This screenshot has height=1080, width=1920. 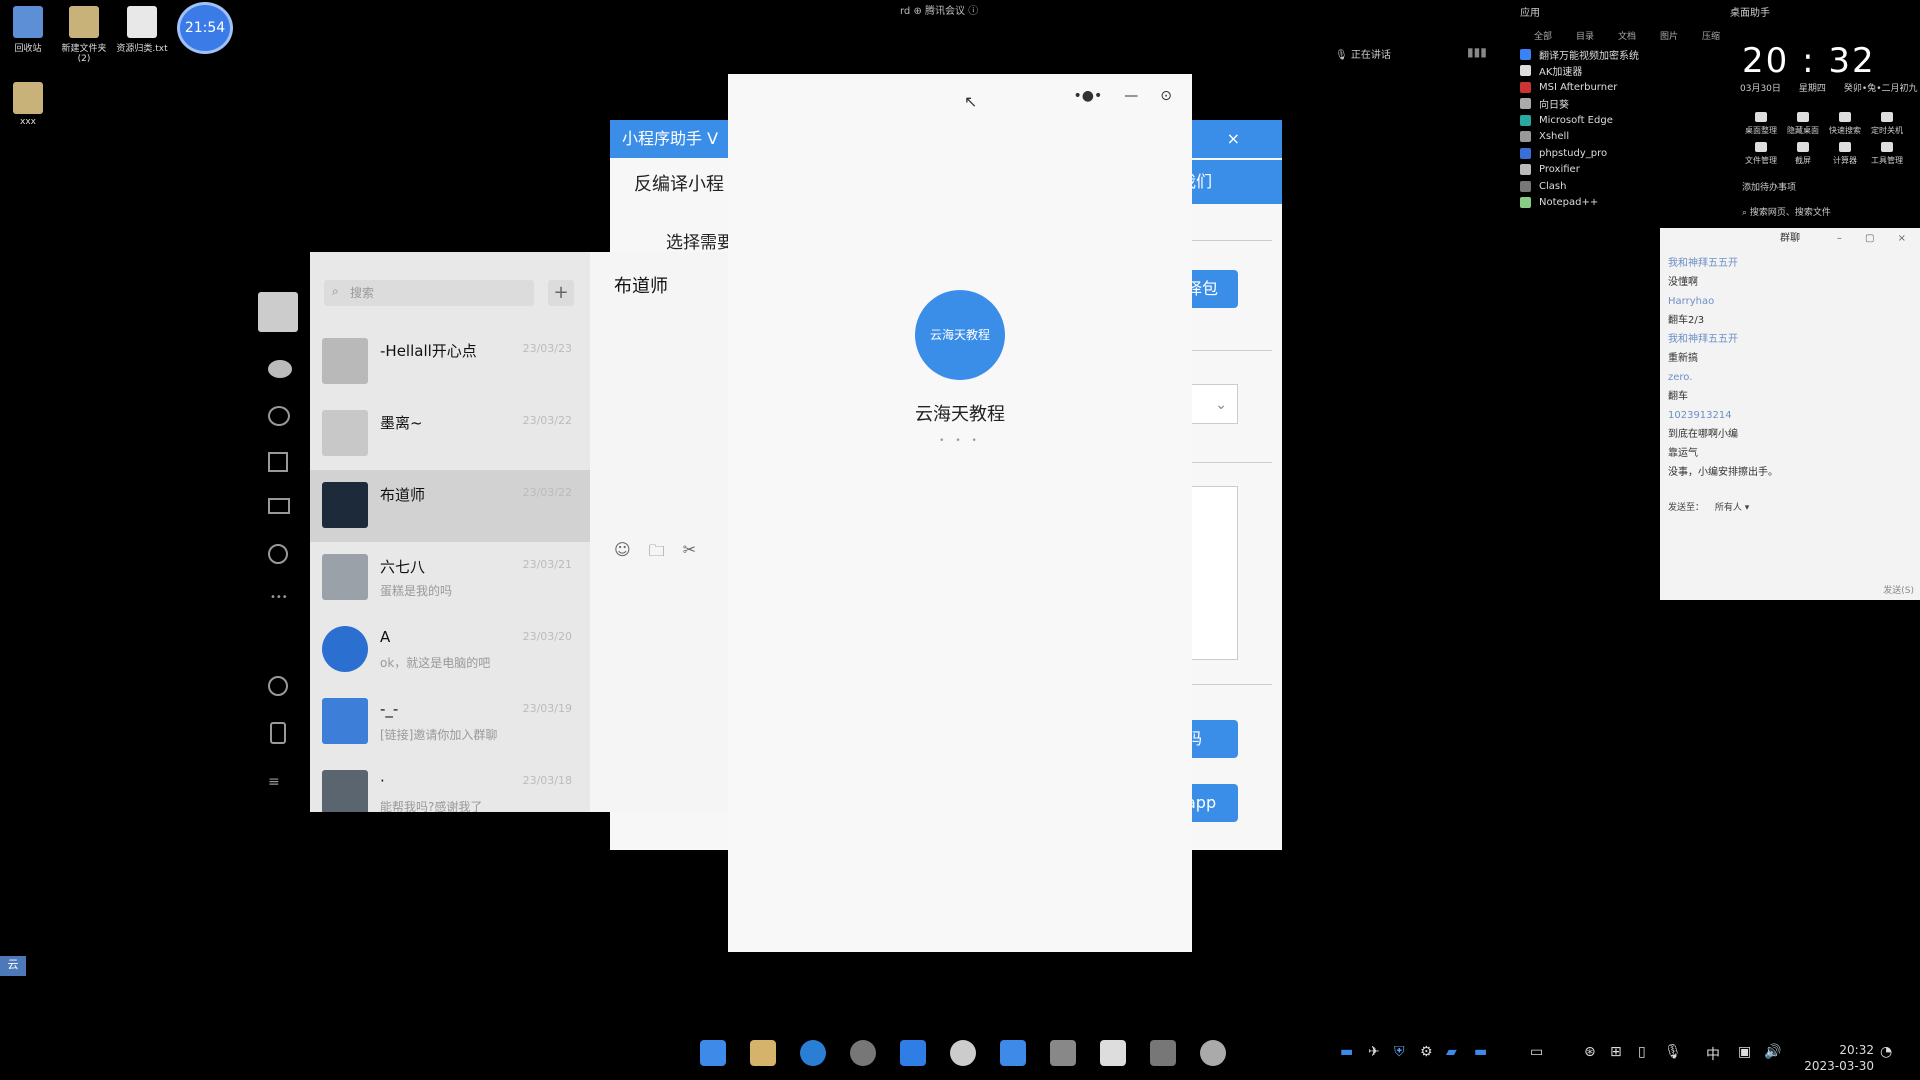 What do you see at coordinates (84, 35) in the screenshot?
I see `desktop-icon-new-folder: 新建文件夹 (2)` at bounding box center [84, 35].